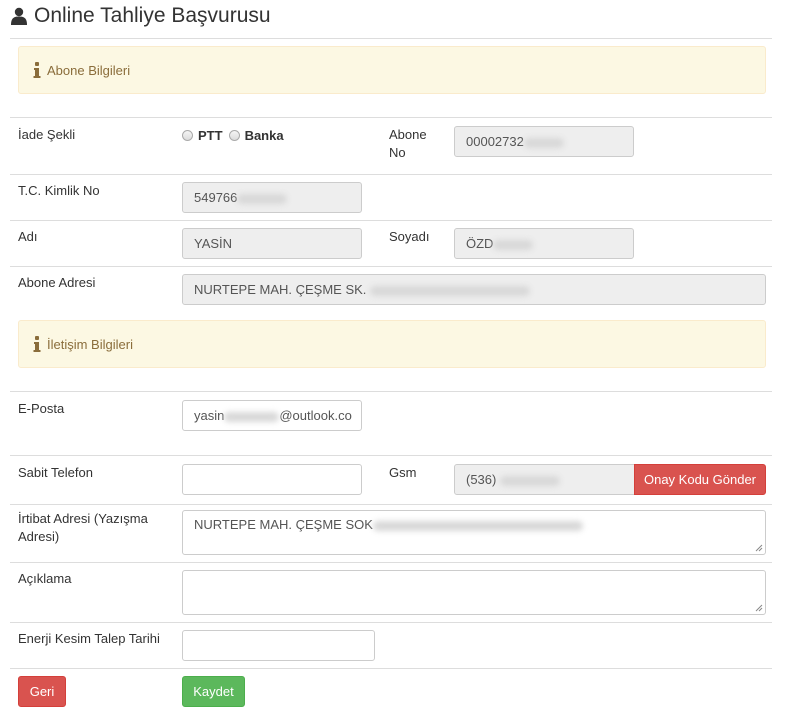 This screenshot has height=710, width=786. Describe the element at coordinates (19, 16) in the screenshot. I see `user-icon` at that location.